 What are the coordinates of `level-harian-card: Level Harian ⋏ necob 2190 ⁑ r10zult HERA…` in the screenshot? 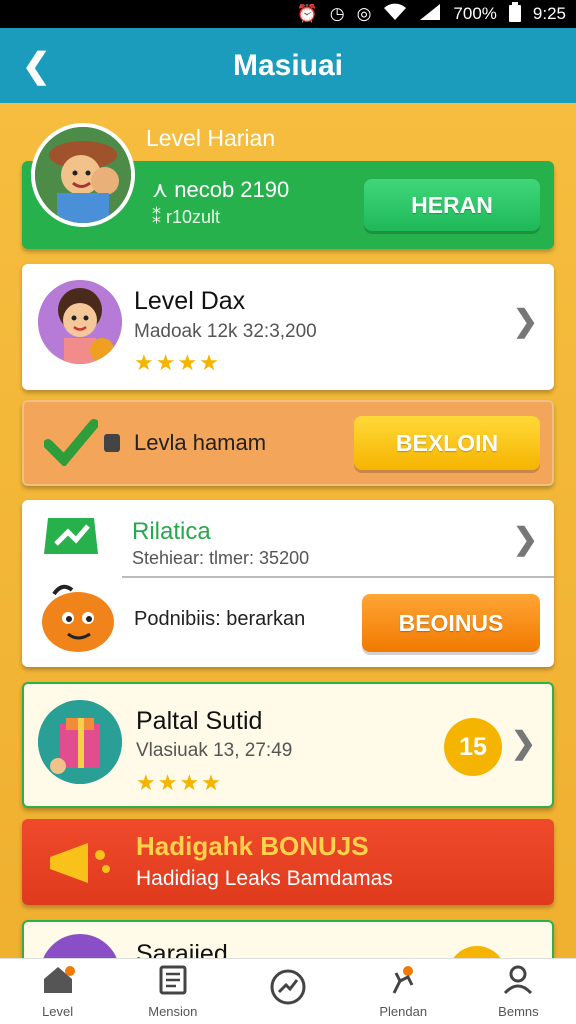 It's located at (288, 178).